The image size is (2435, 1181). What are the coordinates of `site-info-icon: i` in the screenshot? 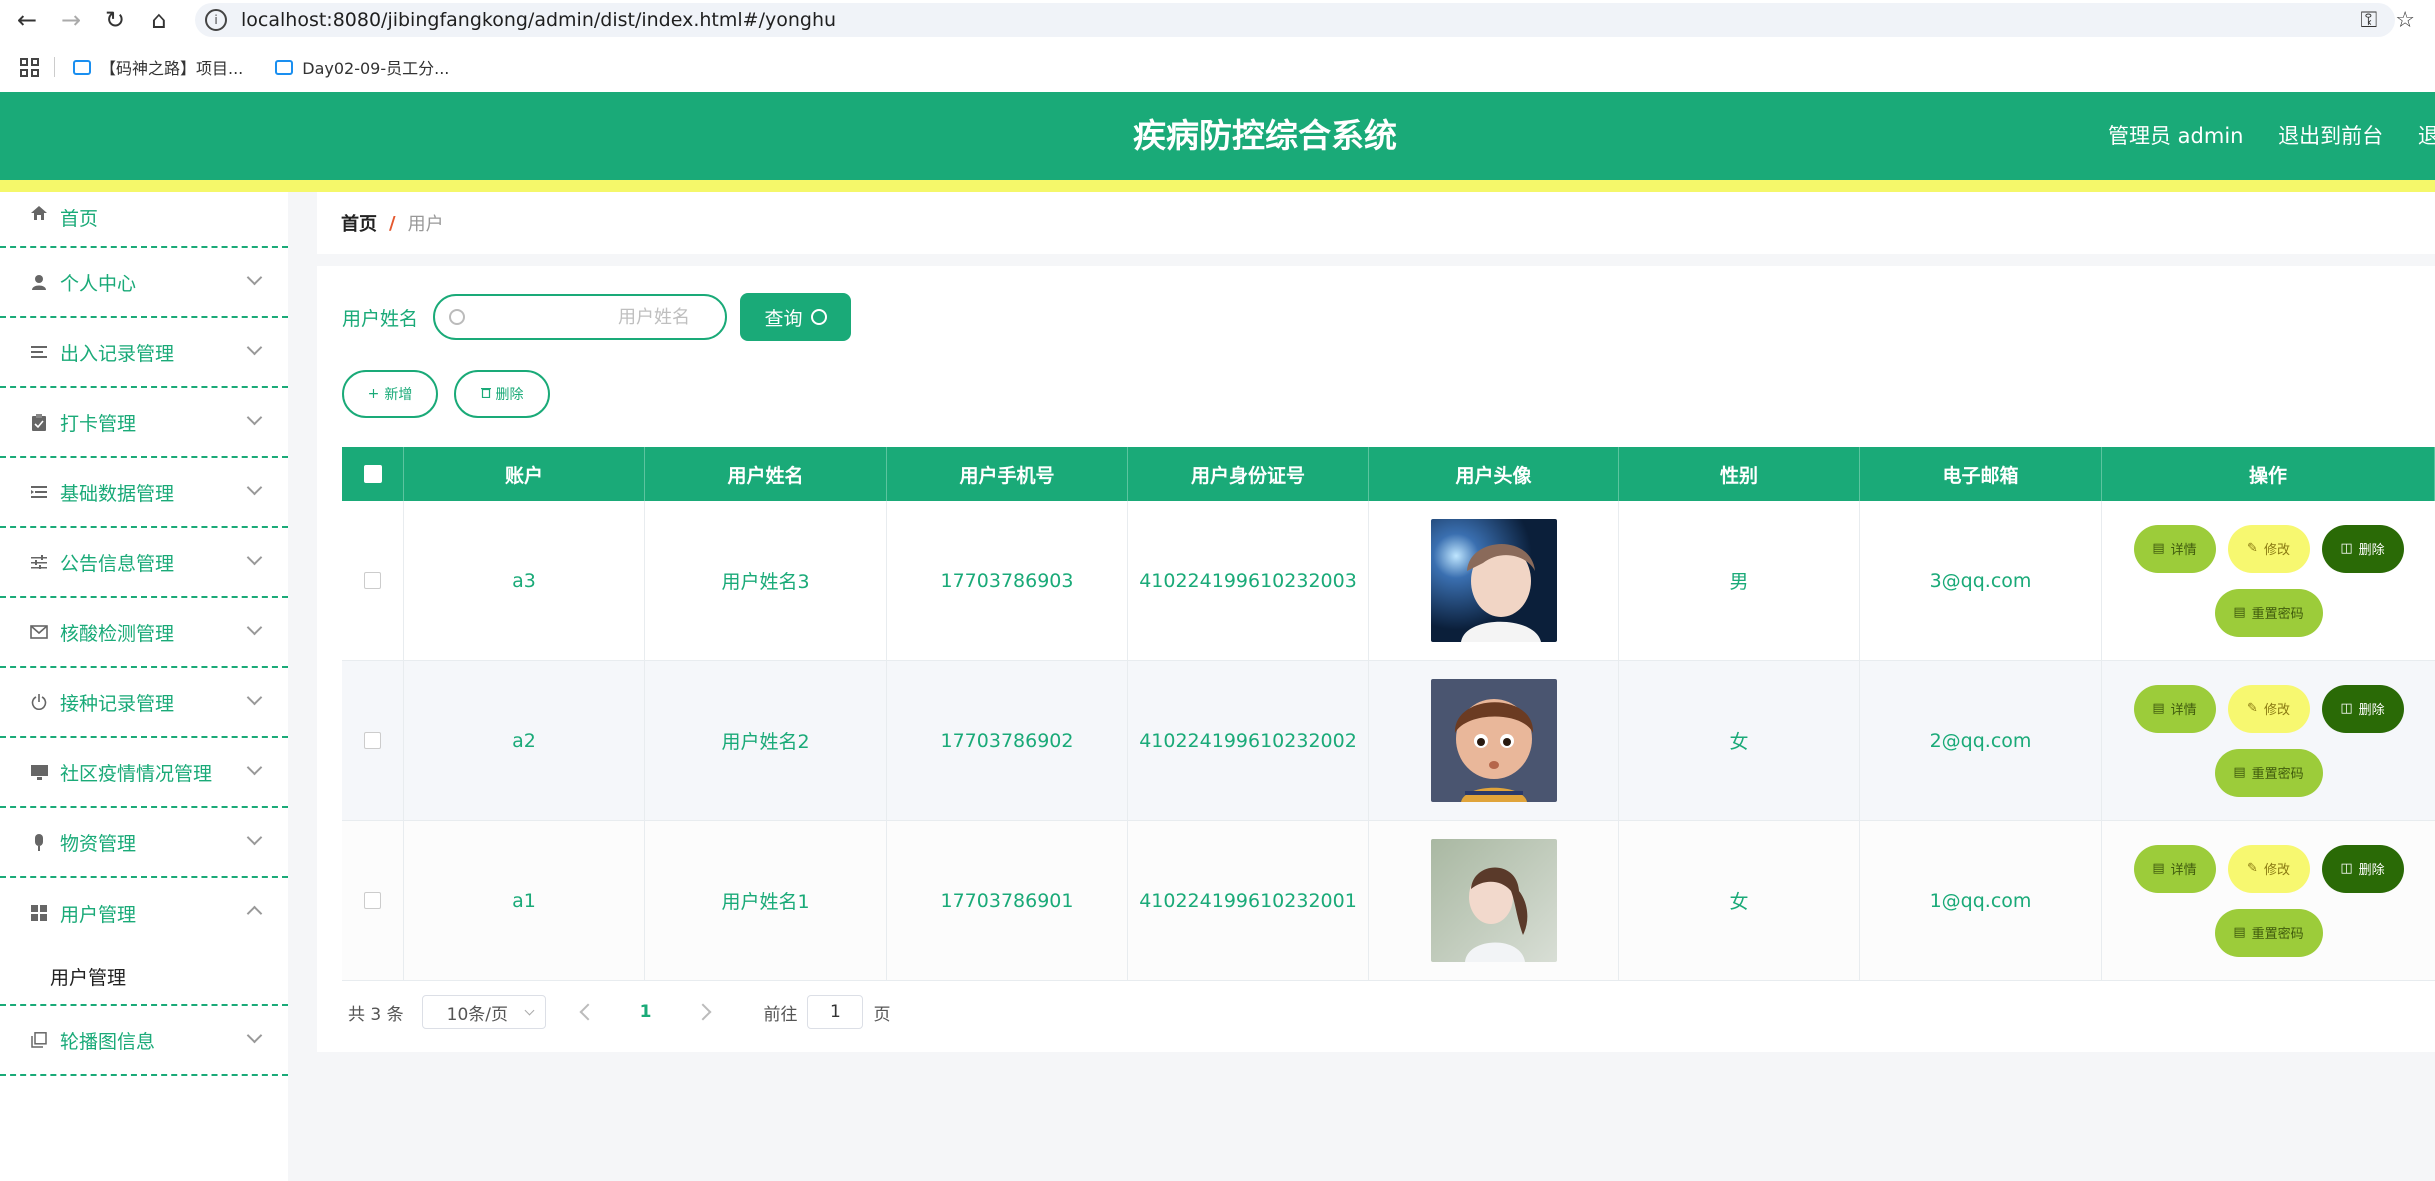 It's located at (216, 20).